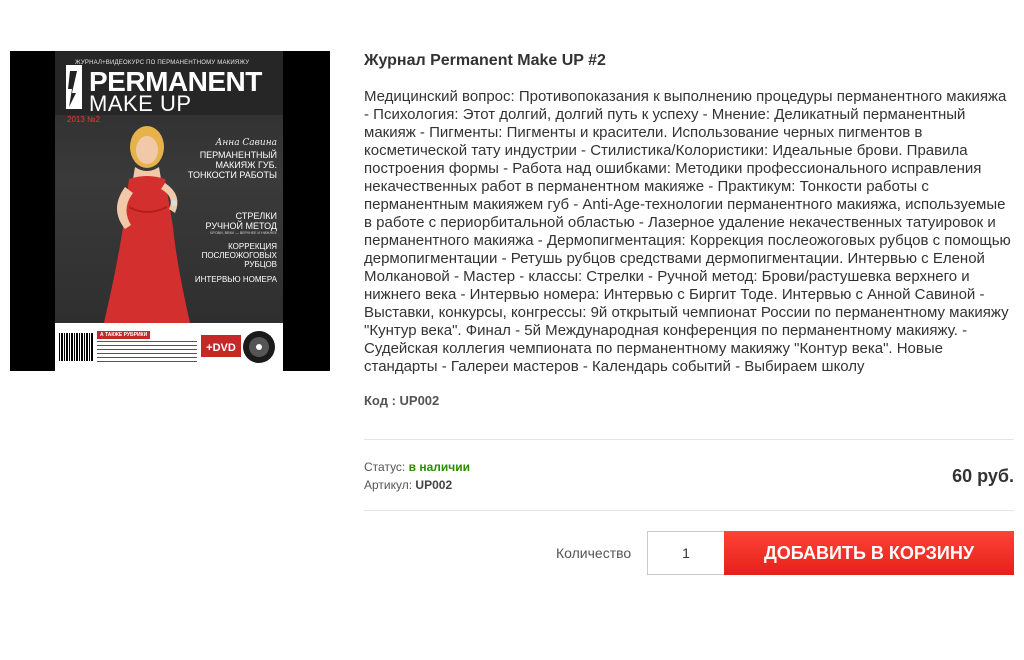 This screenshot has height=660, width=1024. I want to click on brand-logo-icon, so click(74, 87).